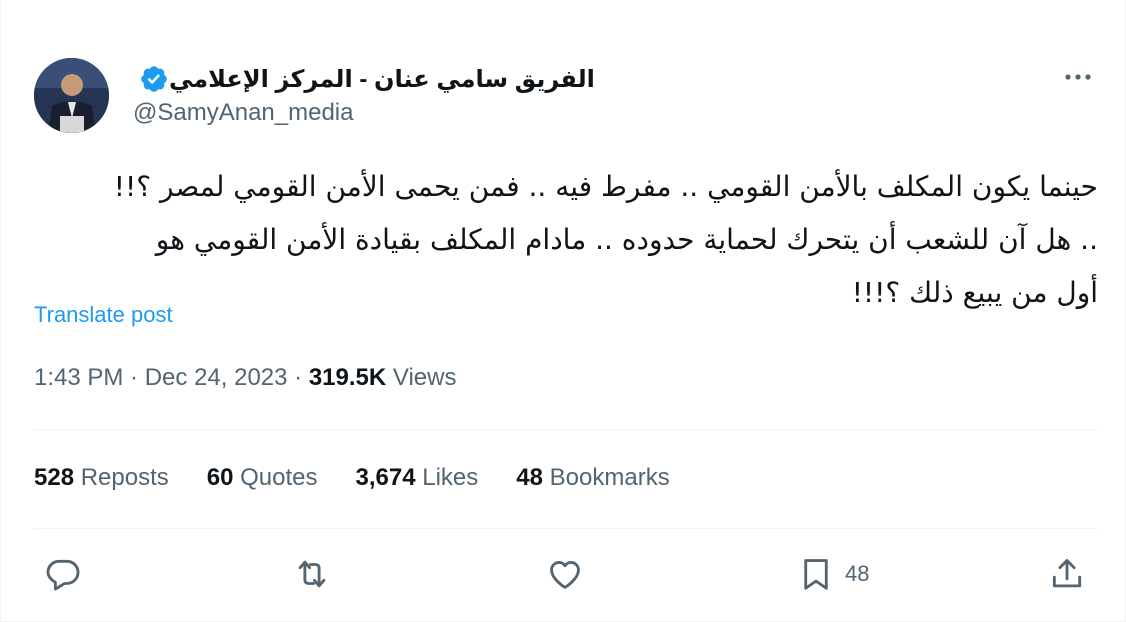 The width and height of the screenshot is (1126, 622). I want to click on share-button, so click(1067, 574).